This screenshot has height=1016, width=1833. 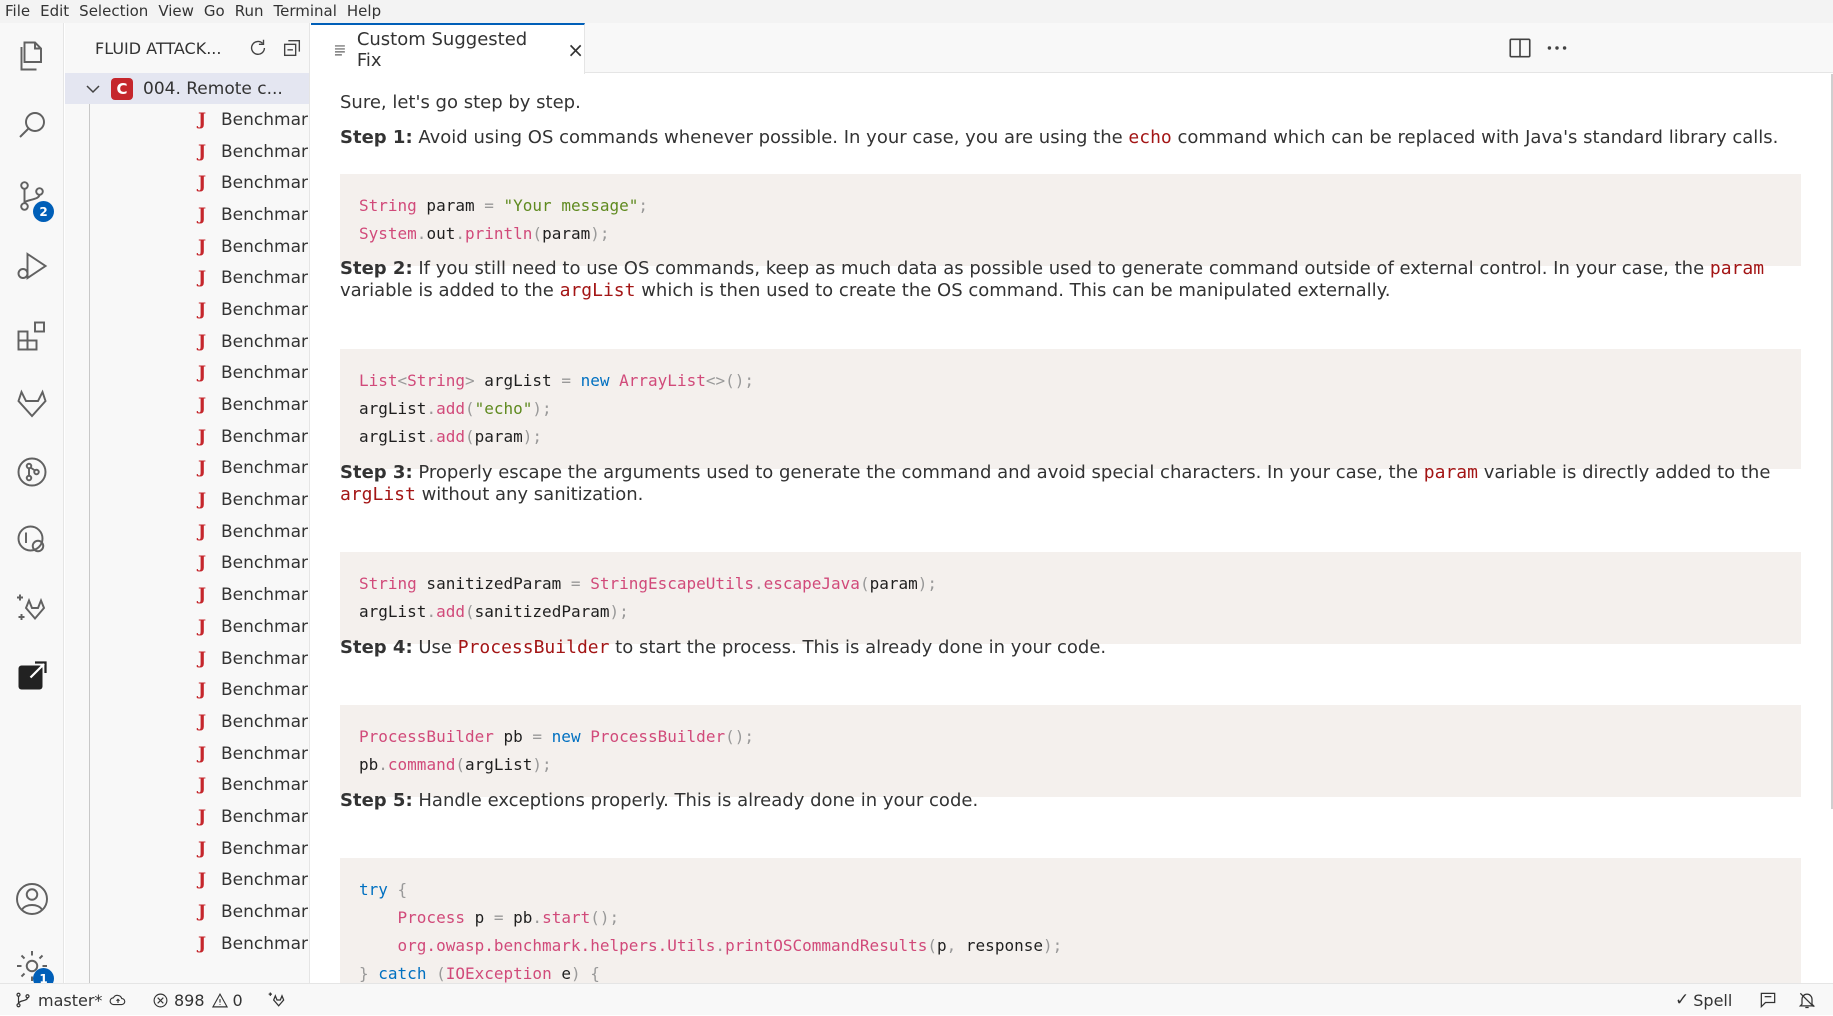 I want to click on step-3-label: Step 3:, so click(x=376, y=472).